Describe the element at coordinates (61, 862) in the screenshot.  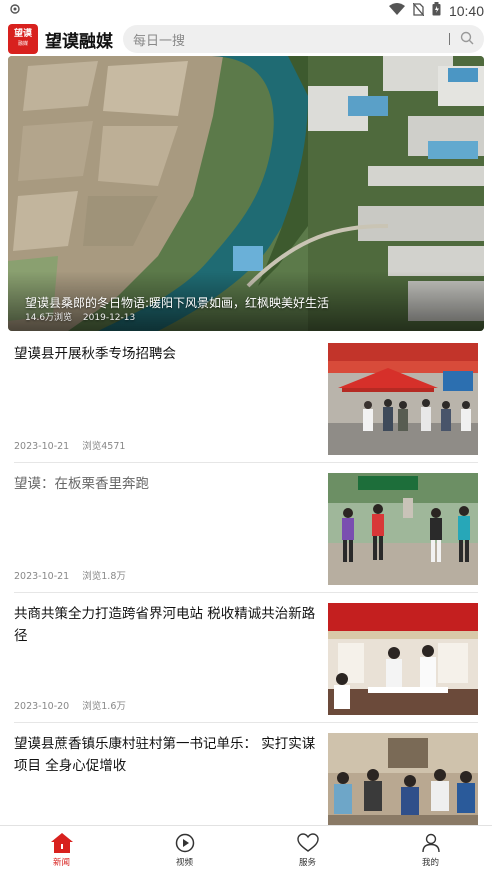
I see `tab-news-label: 新闻` at that location.